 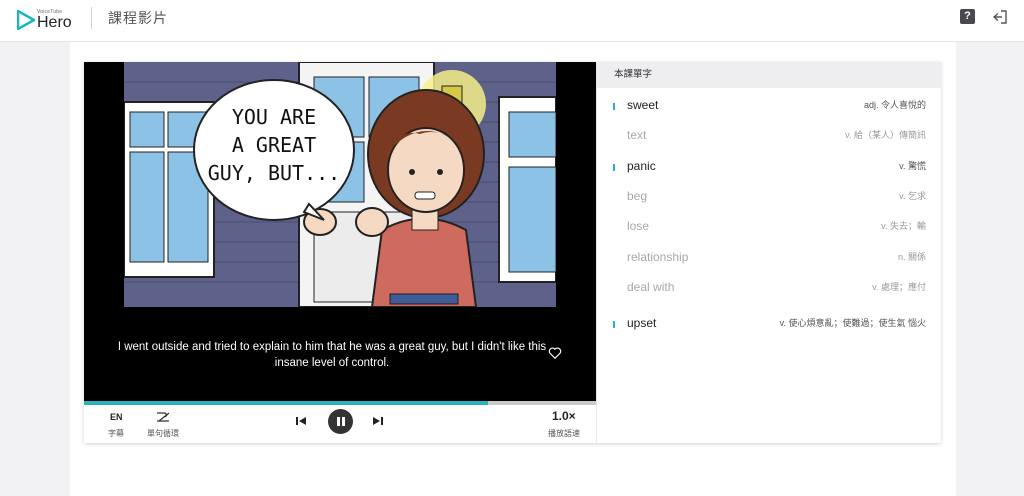 I want to click on speech-bubble-line-2: A GREAT, so click(x=274, y=145).